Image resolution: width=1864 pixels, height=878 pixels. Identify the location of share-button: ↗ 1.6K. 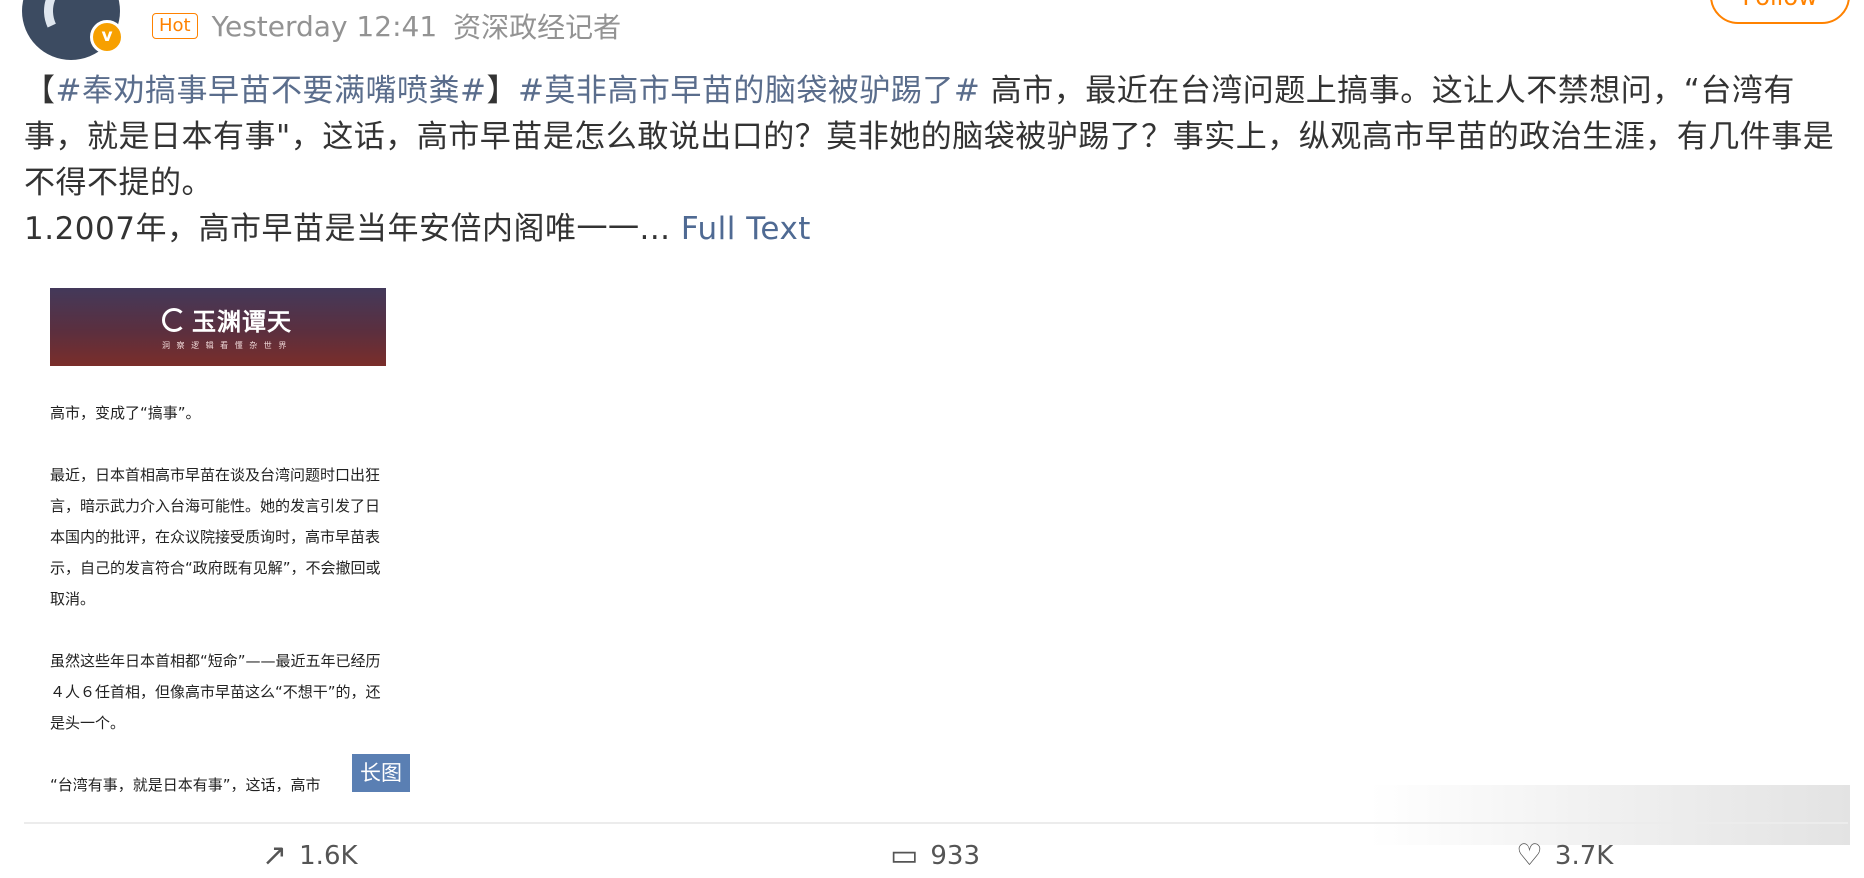
(310, 855).